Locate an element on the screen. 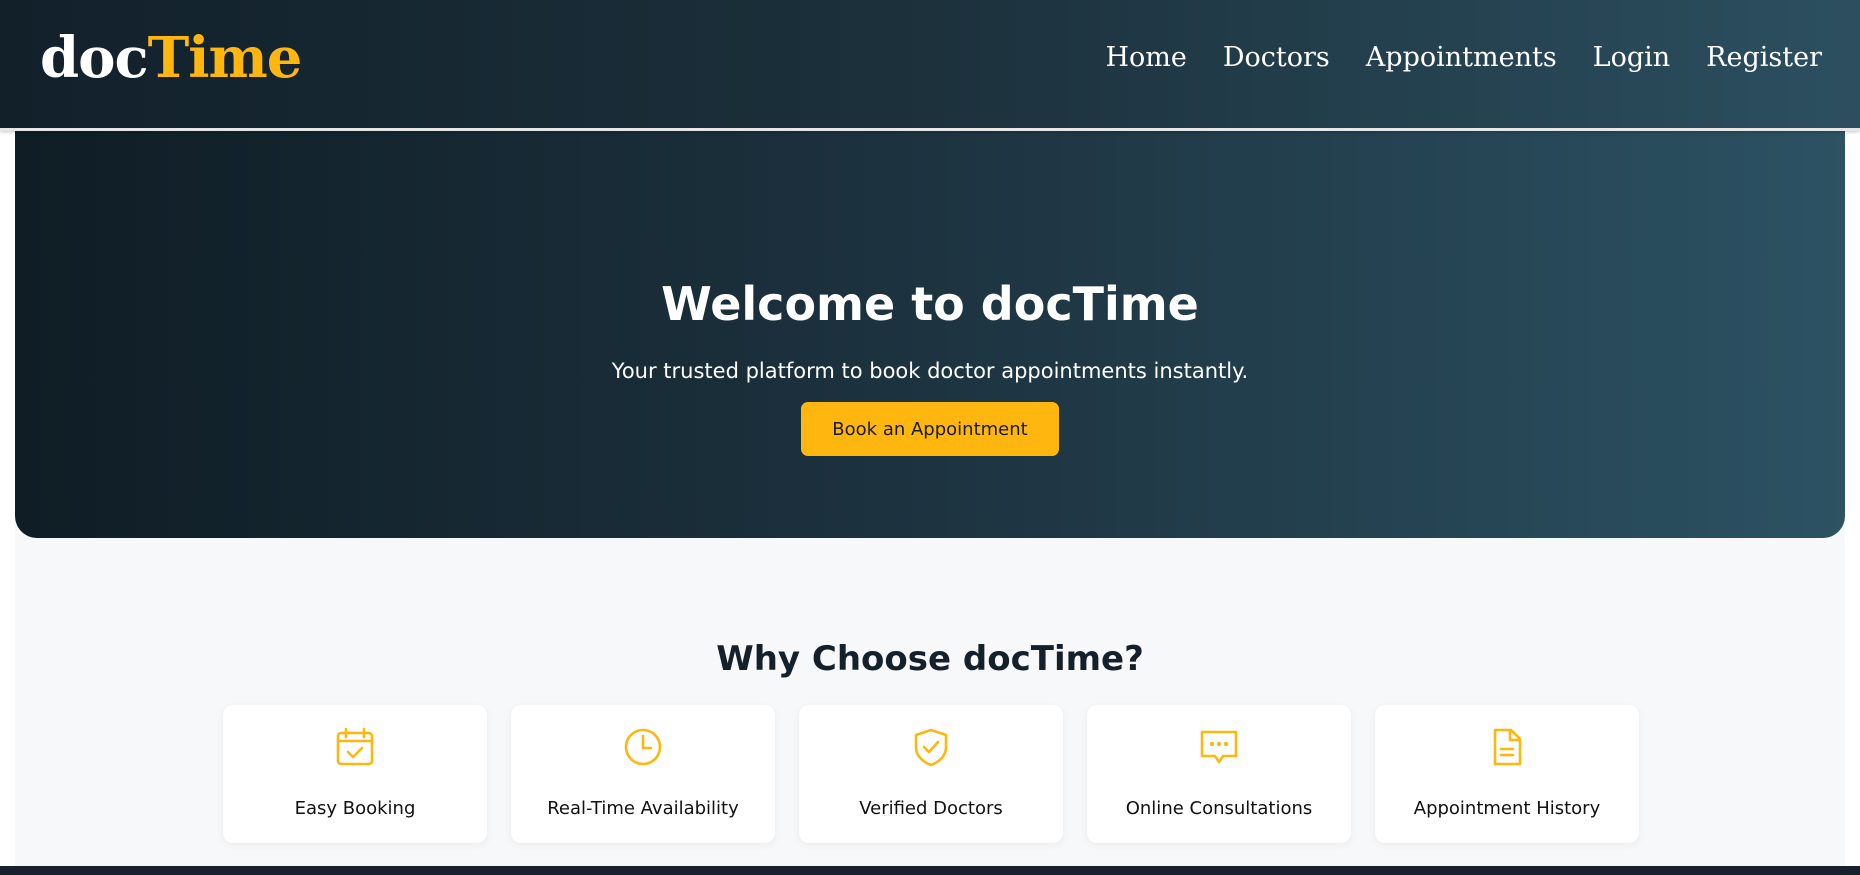 Image resolution: width=1860 pixels, height=875 pixels. nav-link-login: Login is located at coordinates (1632, 58).